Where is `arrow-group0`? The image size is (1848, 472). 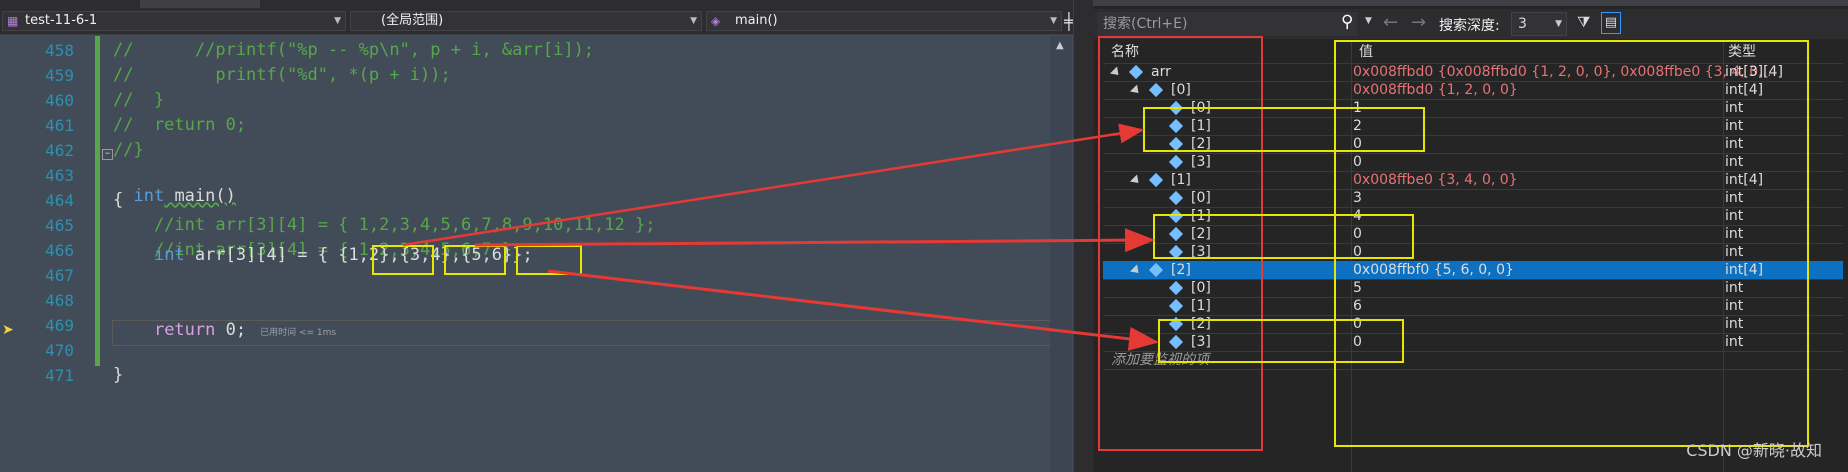 arrow-group0 is located at coordinates (773, 185).